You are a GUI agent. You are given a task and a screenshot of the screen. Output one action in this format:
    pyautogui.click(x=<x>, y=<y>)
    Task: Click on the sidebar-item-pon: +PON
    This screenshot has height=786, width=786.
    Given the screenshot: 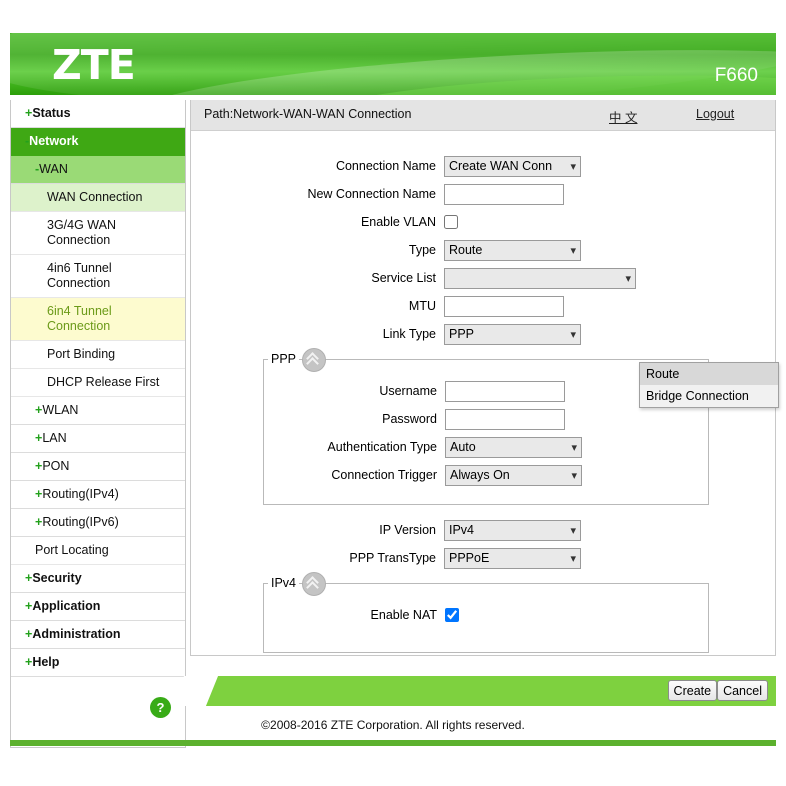 What is the action you would take?
    pyautogui.click(x=98, y=467)
    